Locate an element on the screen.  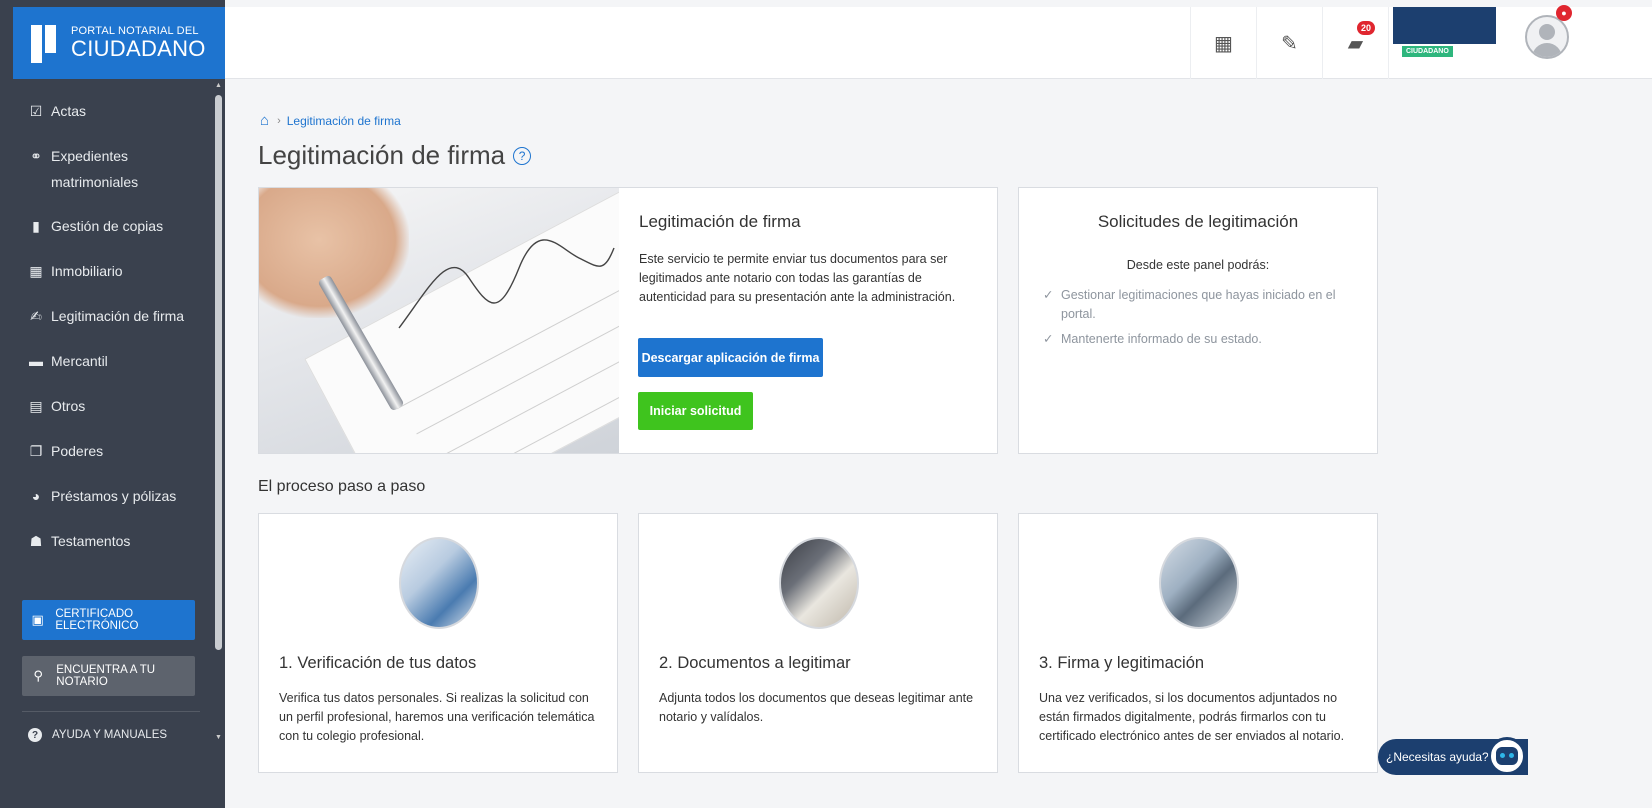
question-circle-icon: ? is located at coordinates (35, 735).